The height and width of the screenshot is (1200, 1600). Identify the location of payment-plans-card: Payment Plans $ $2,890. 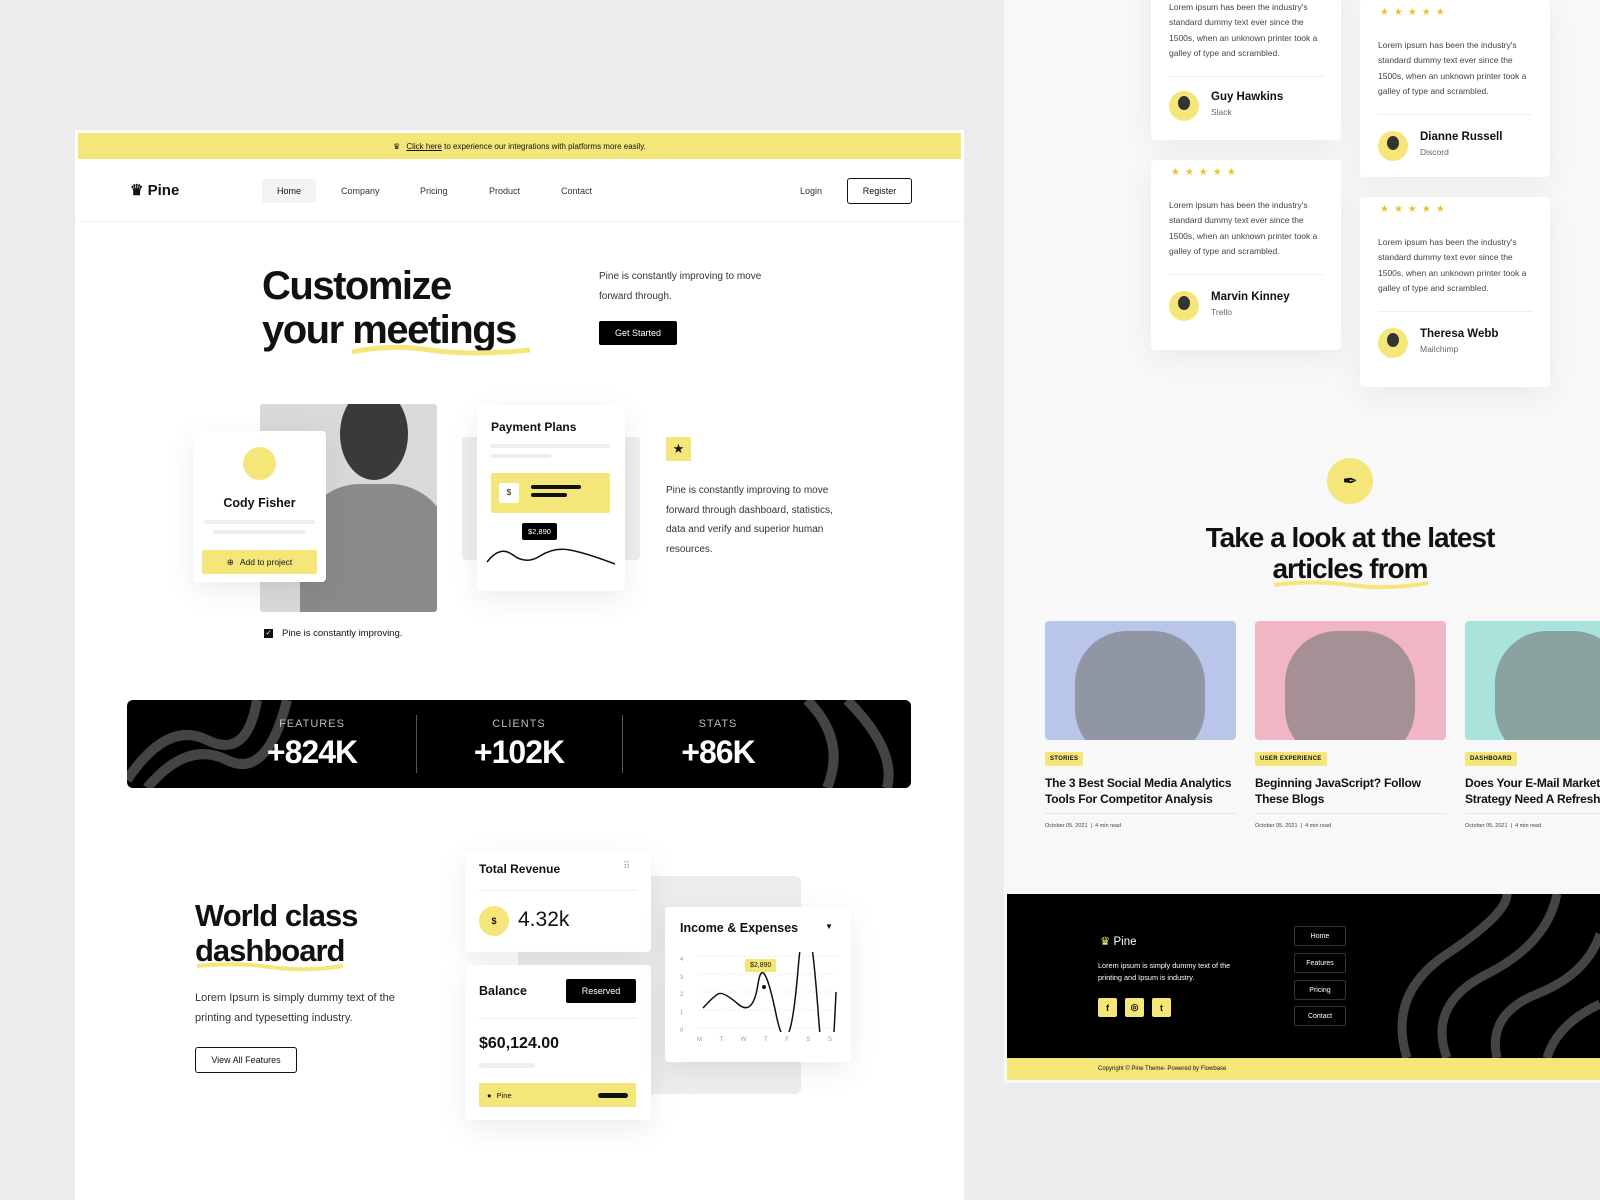
(551, 498).